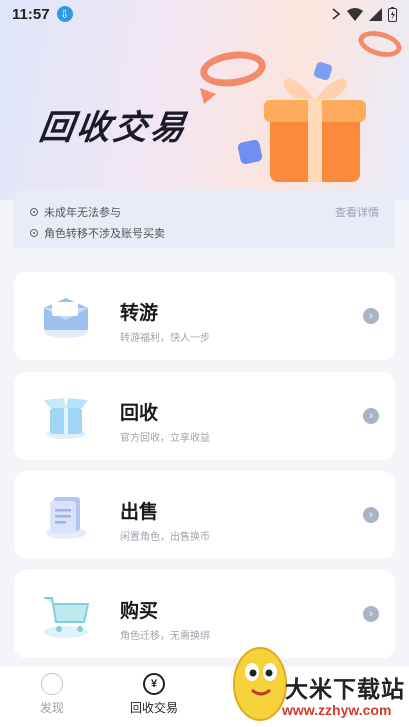 The height and width of the screenshot is (727, 409). I want to click on tab-discover: 发现, so click(52, 694).